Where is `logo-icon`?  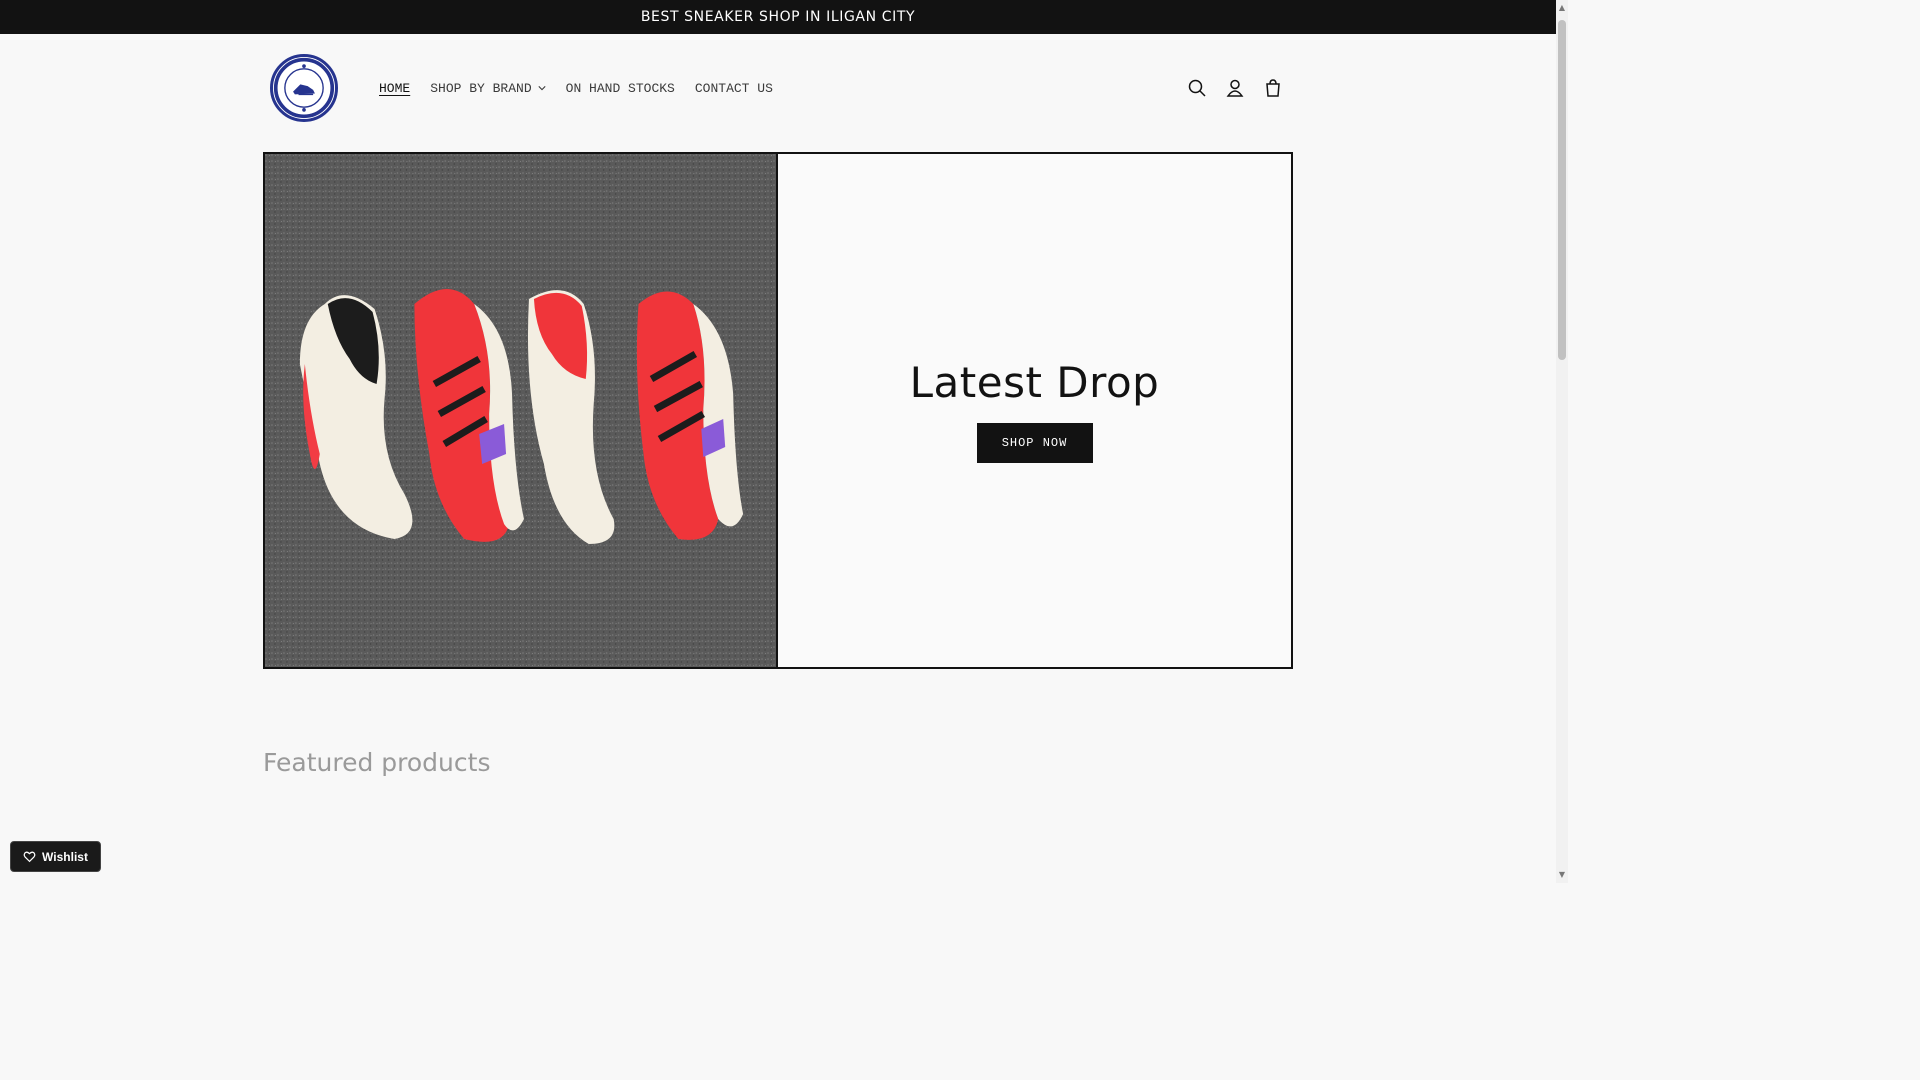
logo-icon is located at coordinates (304, 88).